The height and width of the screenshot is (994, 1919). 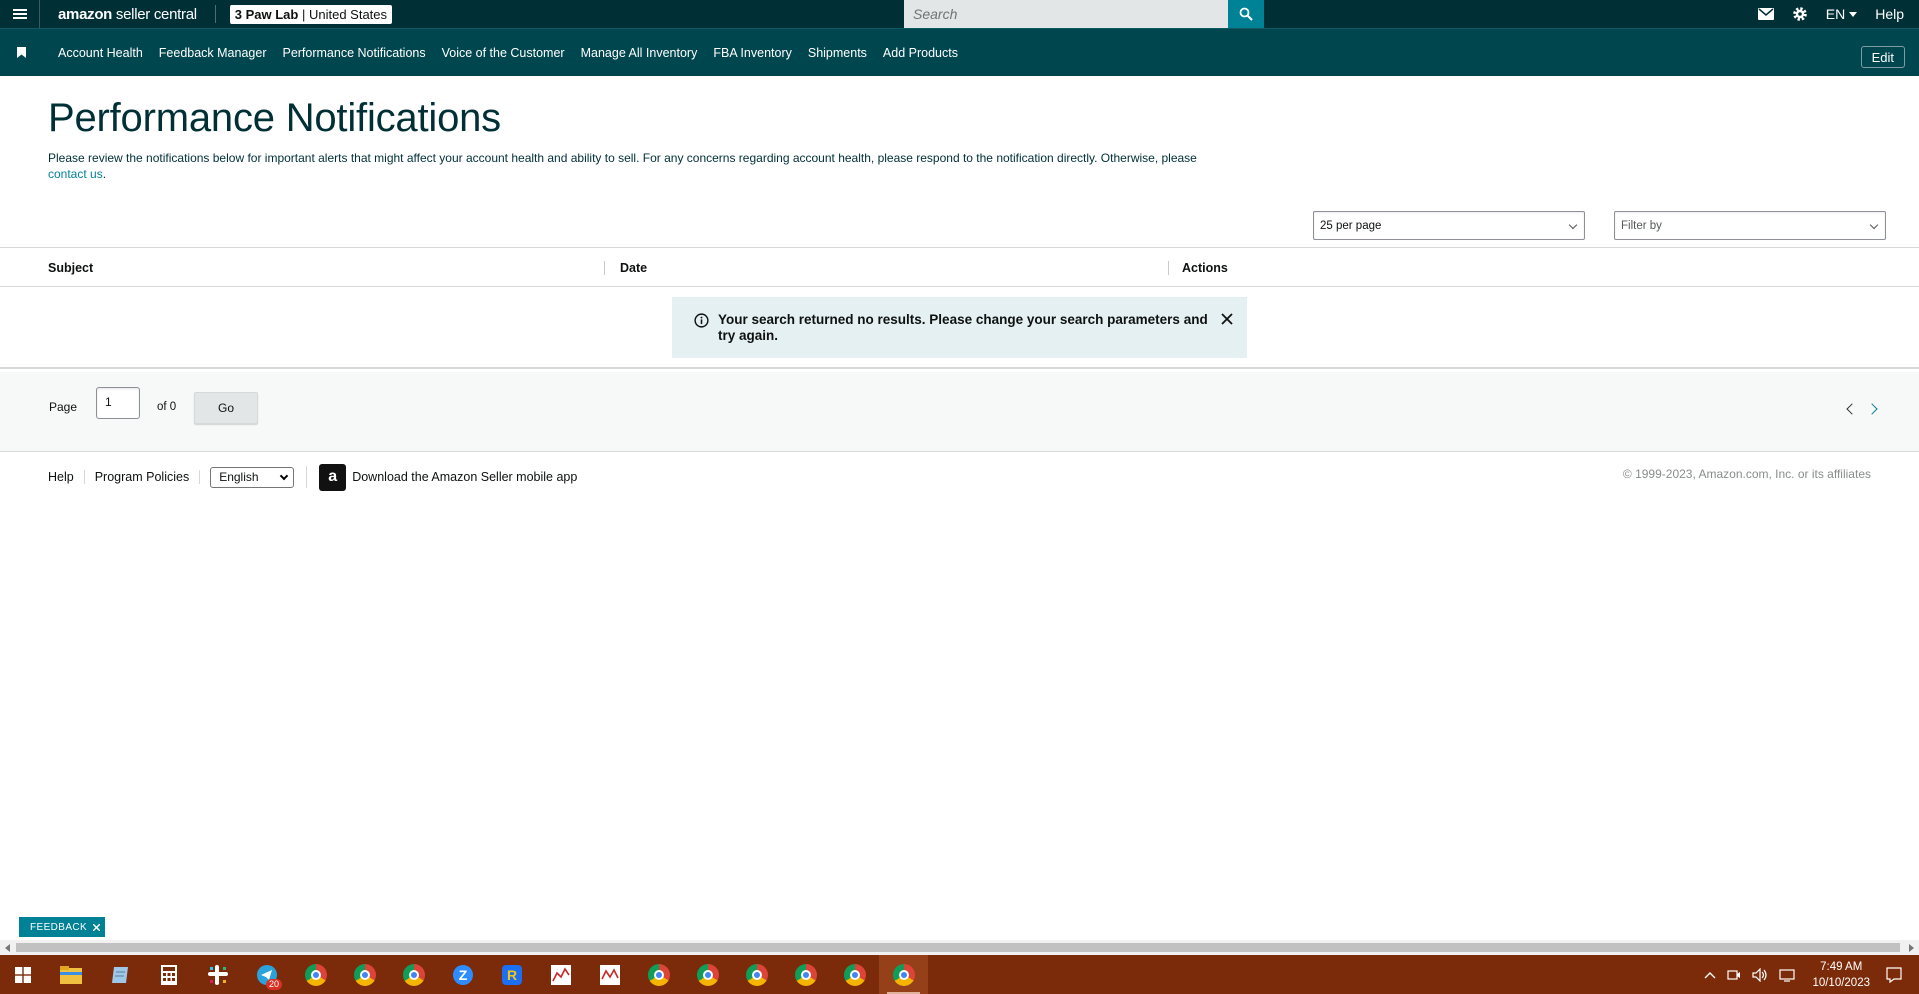 What do you see at coordinates (1765, 14) in the screenshot?
I see `mail-icon` at bounding box center [1765, 14].